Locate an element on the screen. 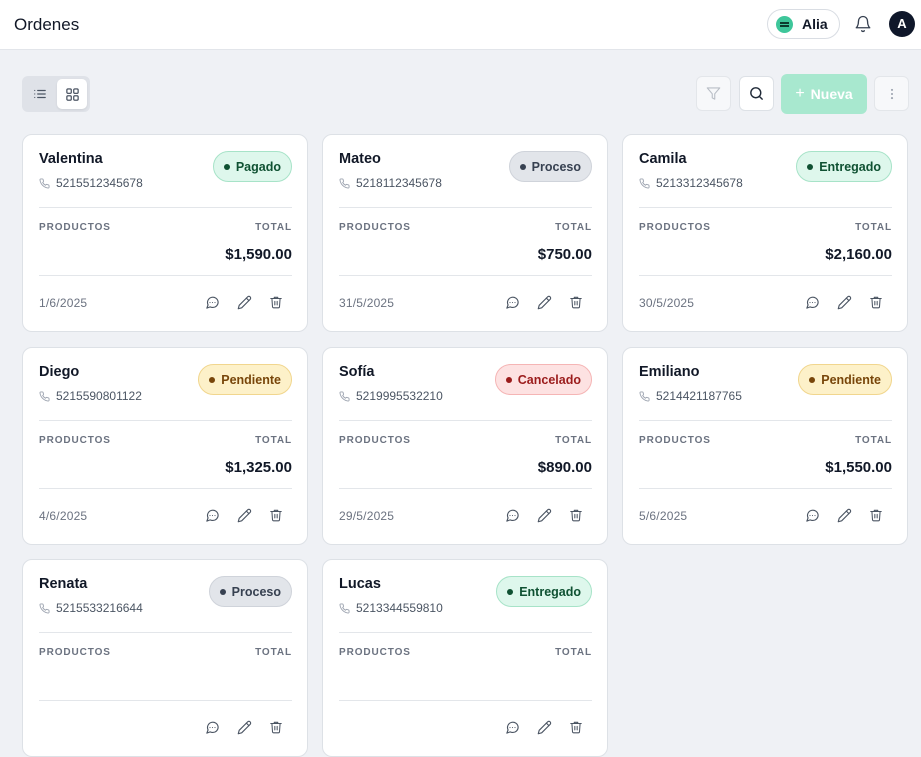 Image resolution: width=921 pixels, height=757 pixels. filter-icon is located at coordinates (713, 93).